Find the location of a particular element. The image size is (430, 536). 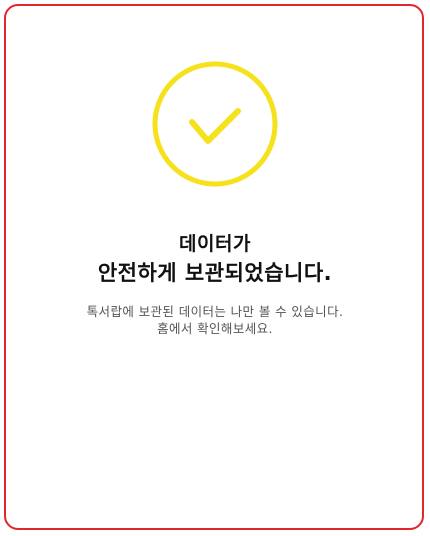

success-description-line2: 홈에서 확인해보세요. is located at coordinates (215, 328).